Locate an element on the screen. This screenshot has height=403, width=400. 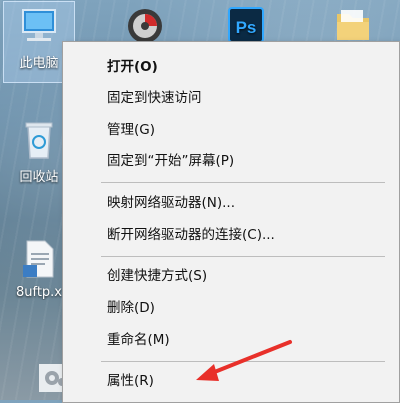
document-icon is located at coordinates (38, 259).